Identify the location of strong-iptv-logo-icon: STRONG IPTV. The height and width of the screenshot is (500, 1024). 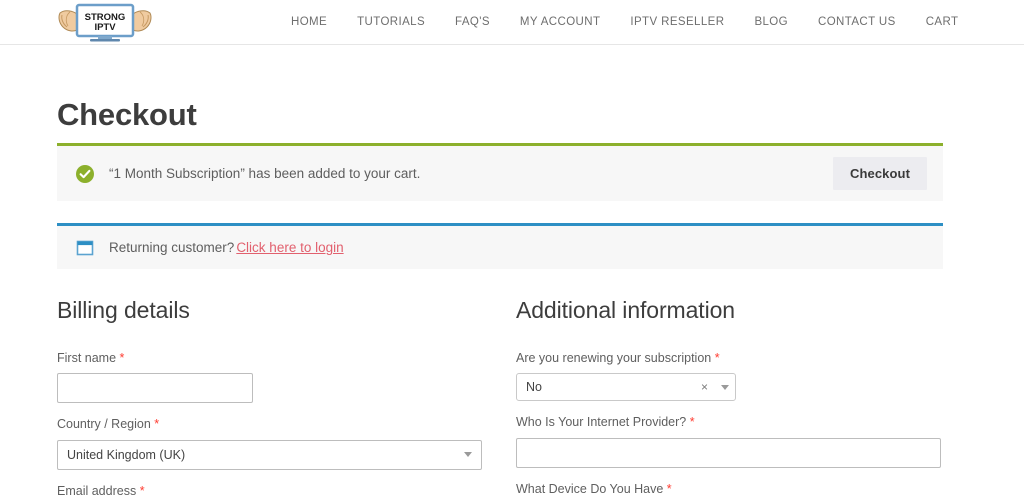
(105, 22).